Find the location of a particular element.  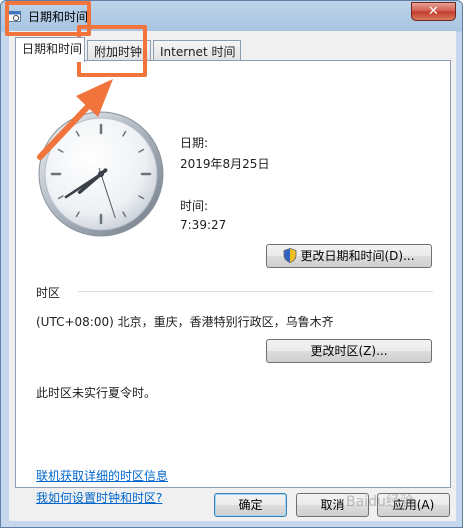

analog-clock is located at coordinates (101, 174).